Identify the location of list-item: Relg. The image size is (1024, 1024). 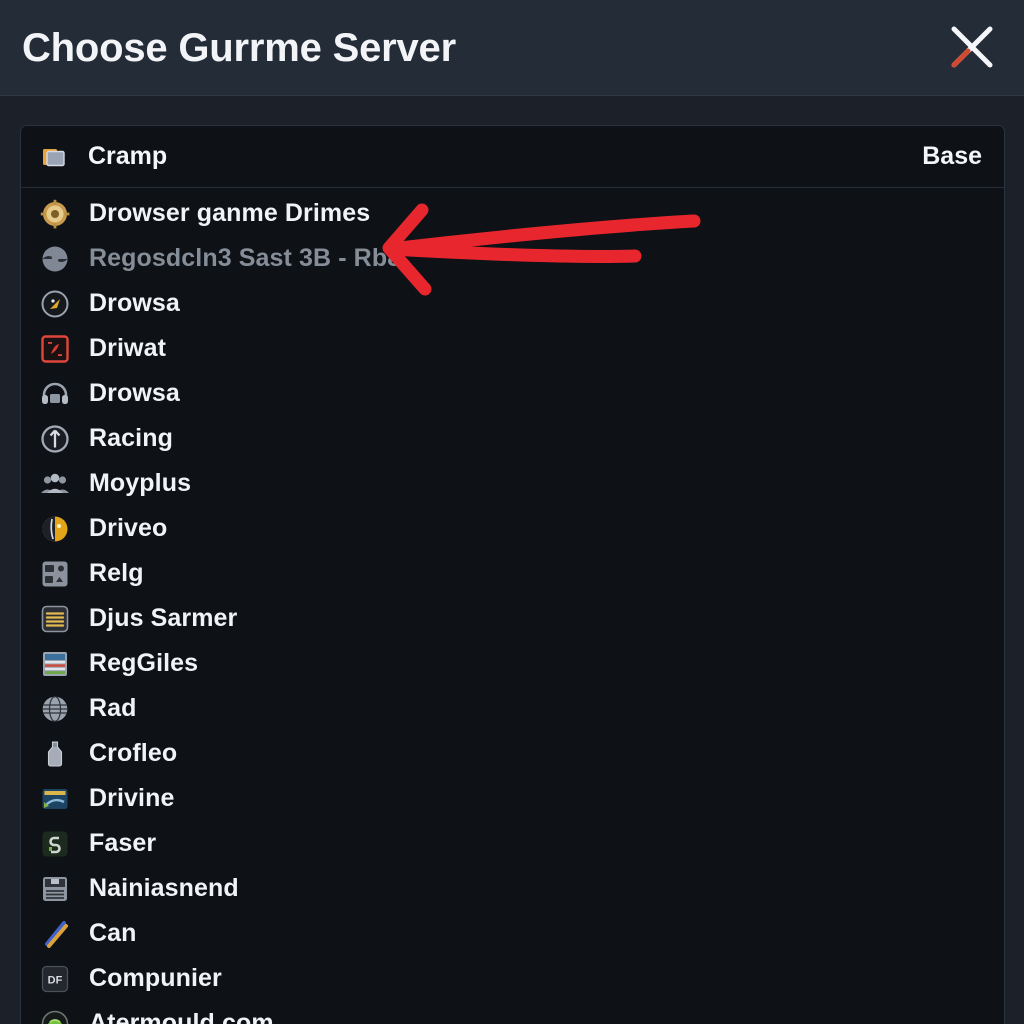
(512, 573).